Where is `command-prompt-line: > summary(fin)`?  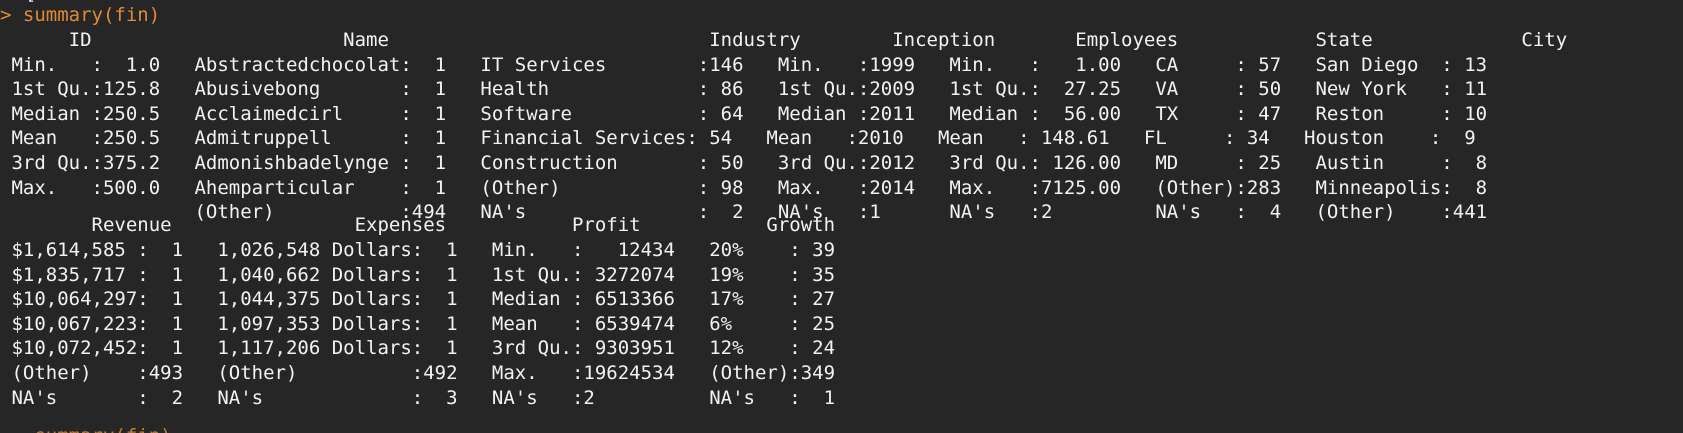 command-prompt-line: > summary(fin) is located at coordinates (80, 15).